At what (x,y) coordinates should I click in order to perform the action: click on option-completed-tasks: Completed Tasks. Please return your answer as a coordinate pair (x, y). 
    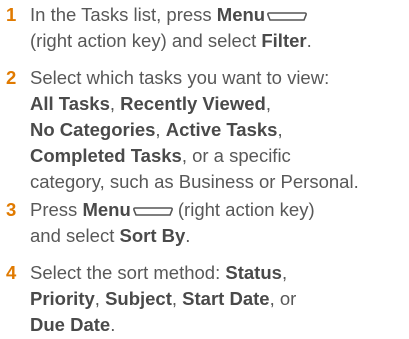
    Looking at the image, I should click on (106, 155).